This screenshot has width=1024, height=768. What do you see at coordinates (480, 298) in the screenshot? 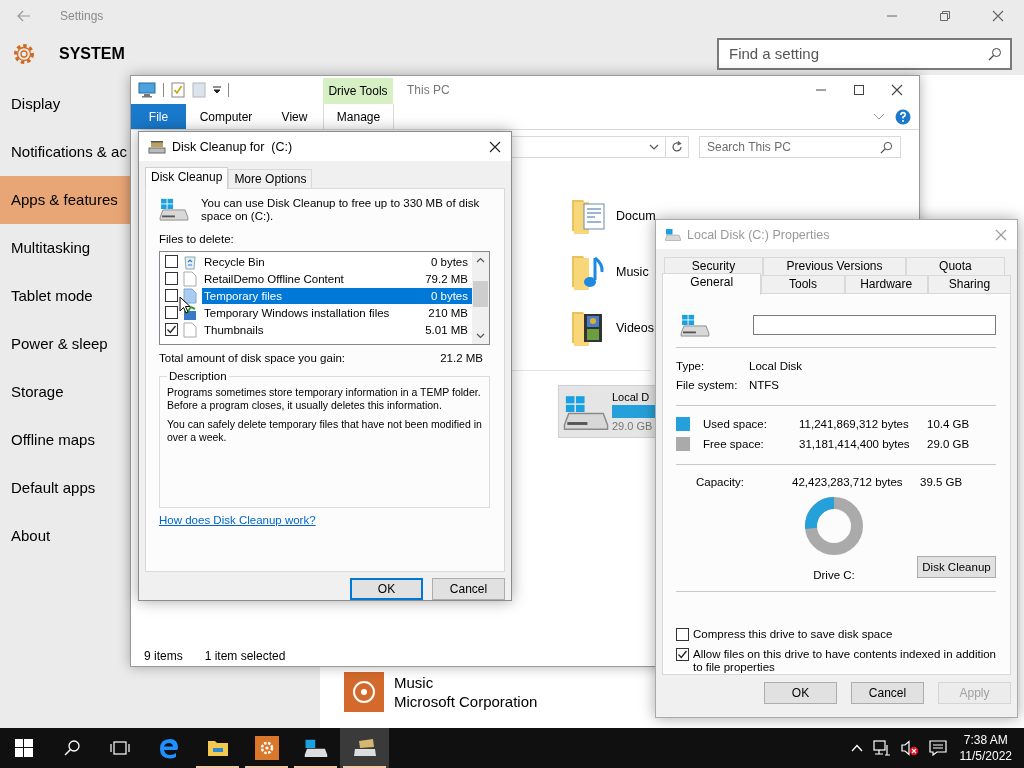
I see `scrollbar` at bounding box center [480, 298].